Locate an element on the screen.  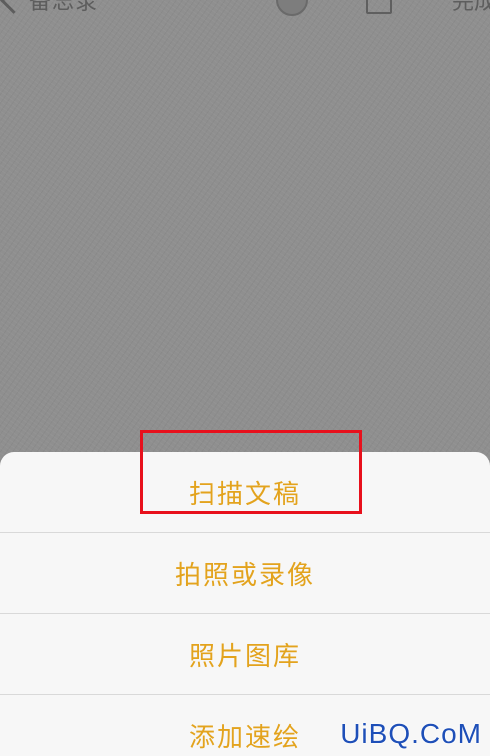
watermark: UiBQ.CoM is located at coordinates (411, 733).